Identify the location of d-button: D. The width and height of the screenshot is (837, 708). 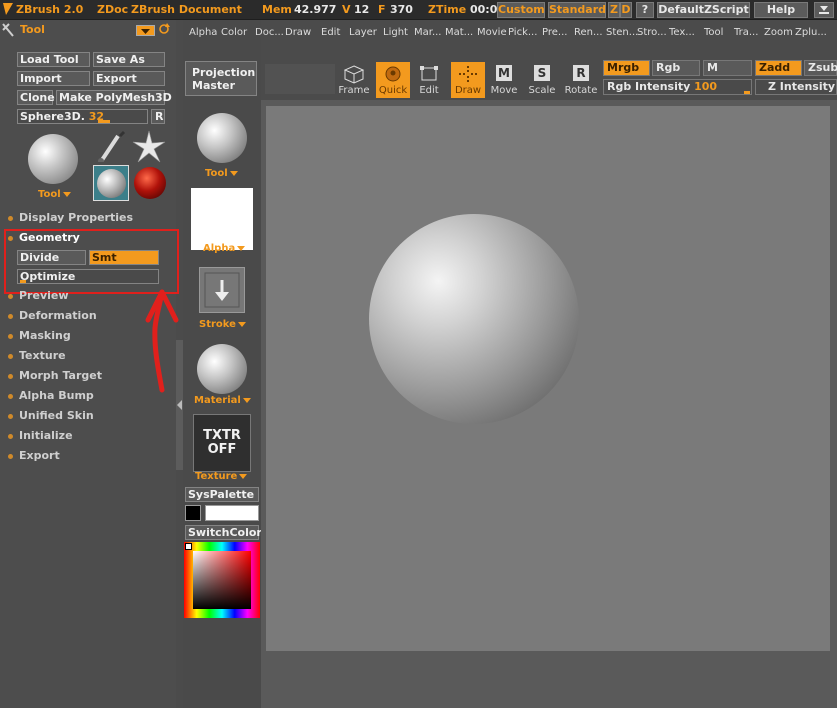
(626, 10).